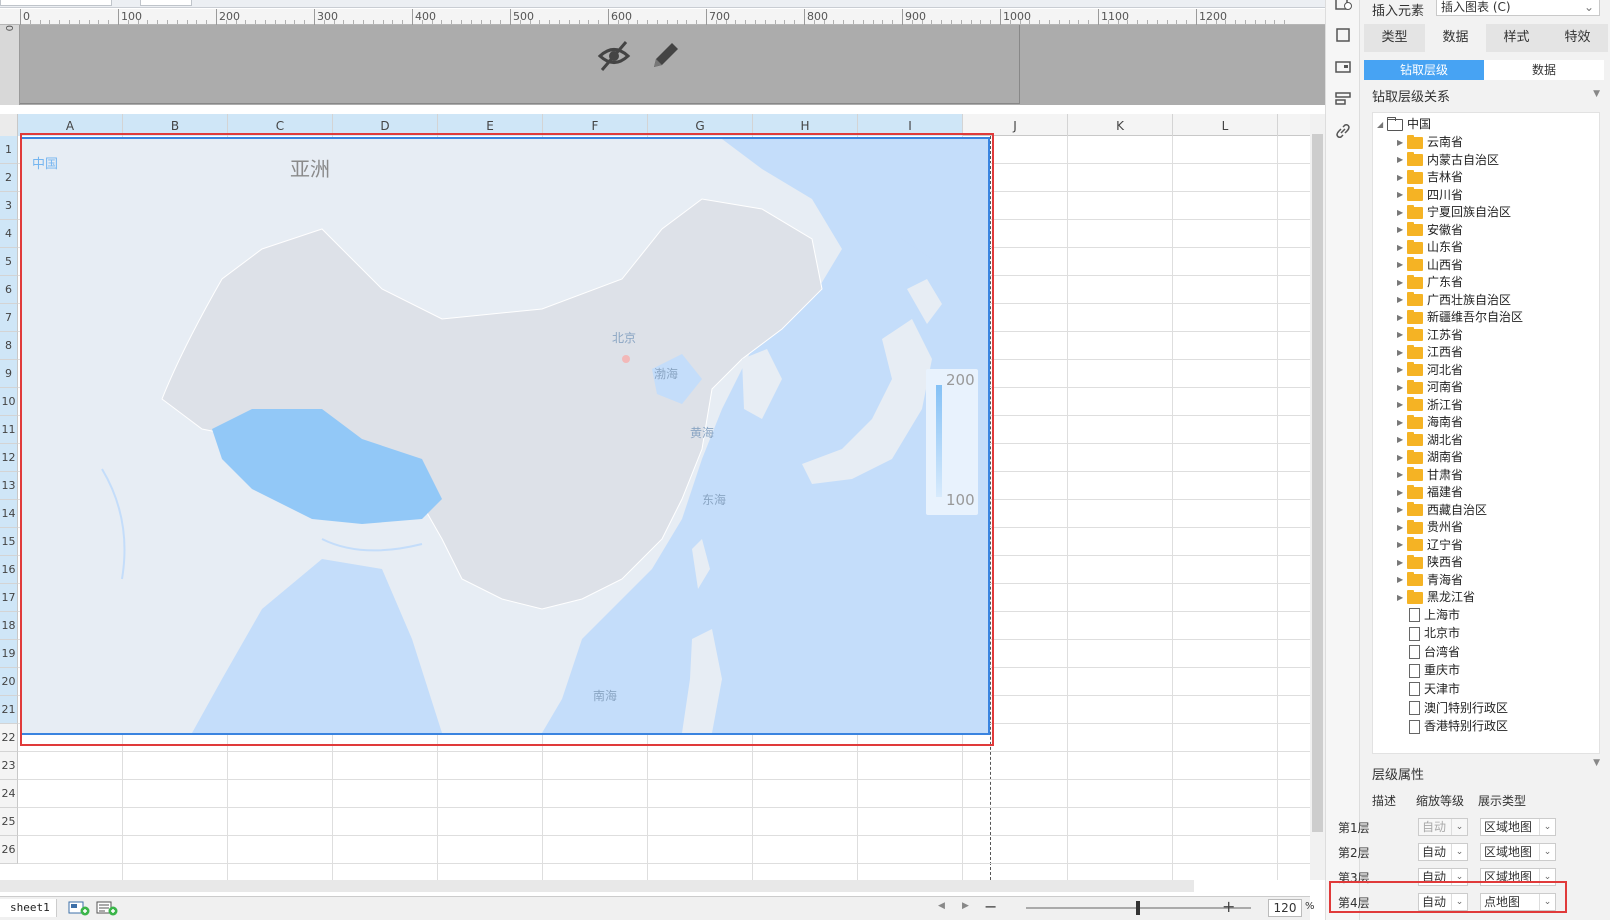 The image size is (1610, 920). Describe the element at coordinates (9, 206) in the screenshot. I see `row-header-3: 3` at that location.